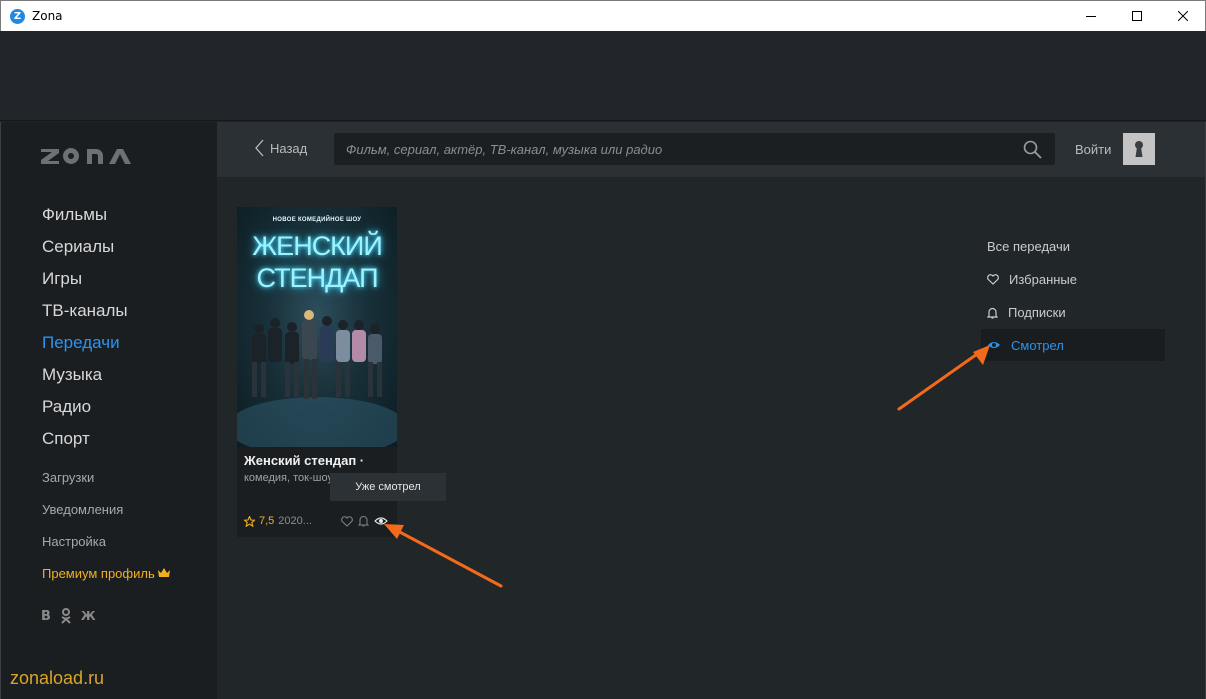 The height and width of the screenshot is (699, 1206). What do you see at coordinates (259, 148) in the screenshot?
I see `chevron-left-icon` at bounding box center [259, 148].